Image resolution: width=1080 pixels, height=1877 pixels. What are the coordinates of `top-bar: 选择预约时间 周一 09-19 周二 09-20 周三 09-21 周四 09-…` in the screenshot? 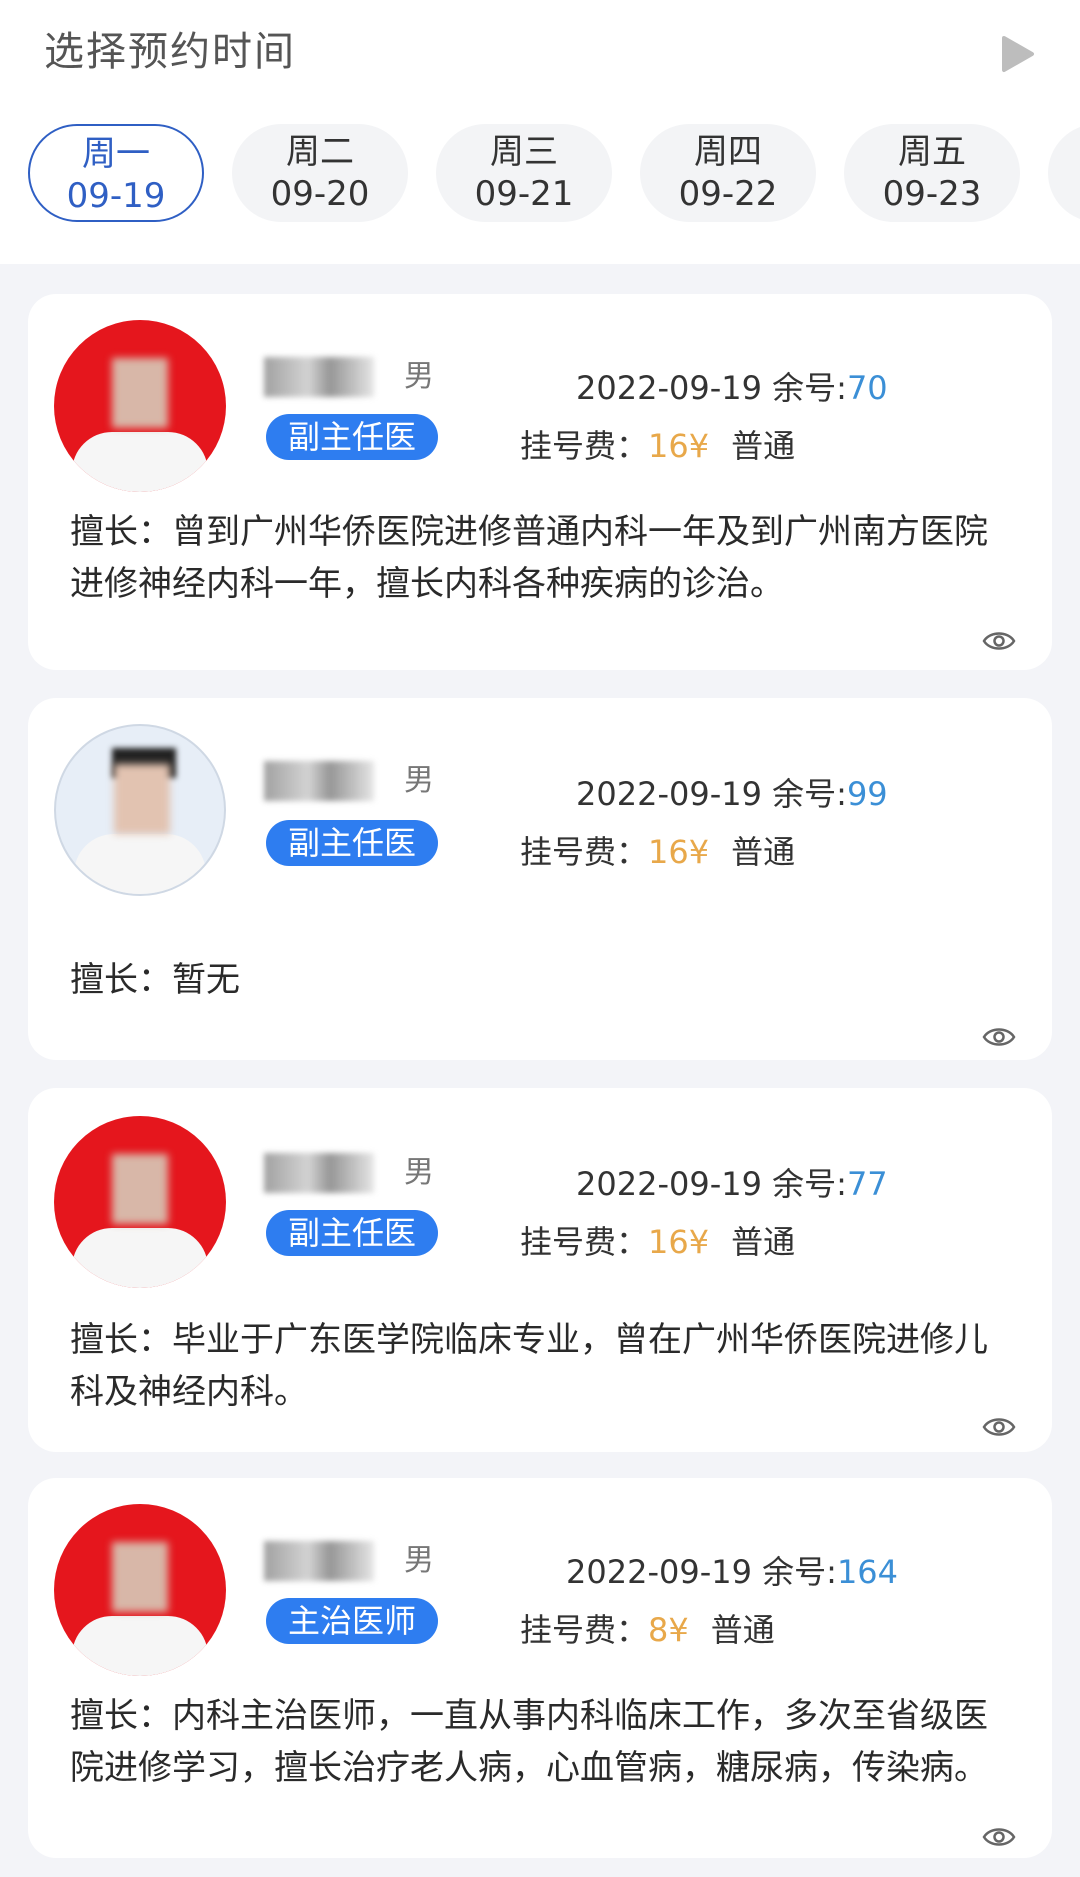 It's located at (540, 132).